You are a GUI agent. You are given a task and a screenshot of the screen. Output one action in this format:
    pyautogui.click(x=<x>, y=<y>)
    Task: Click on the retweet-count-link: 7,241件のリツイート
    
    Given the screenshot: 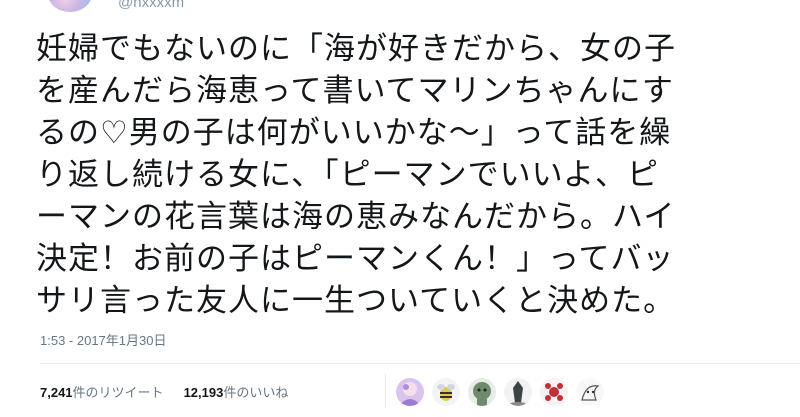 What is the action you would take?
    pyautogui.click(x=102, y=391)
    